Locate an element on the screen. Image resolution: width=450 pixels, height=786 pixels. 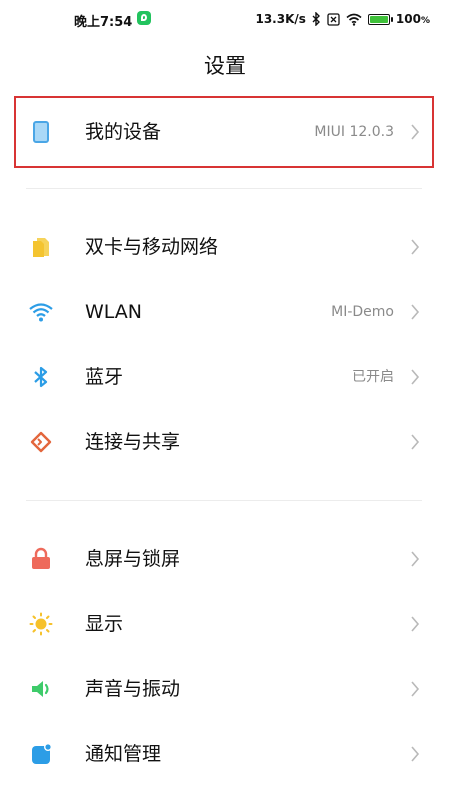
settings-item-display: 显示 is located at coordinates (225, 624).